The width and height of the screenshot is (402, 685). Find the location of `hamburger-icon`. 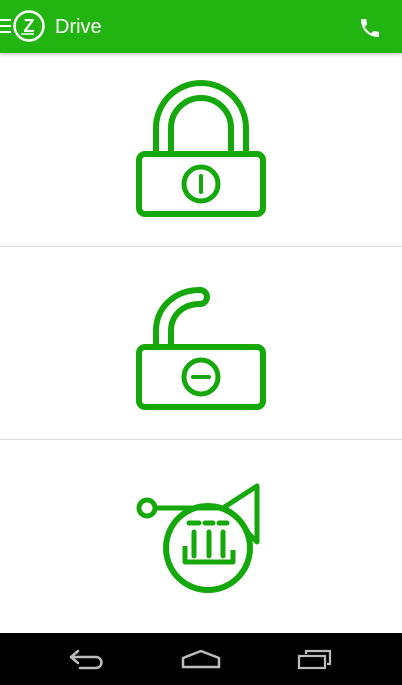

hamburger-icon is located at coordinates (6, 26).